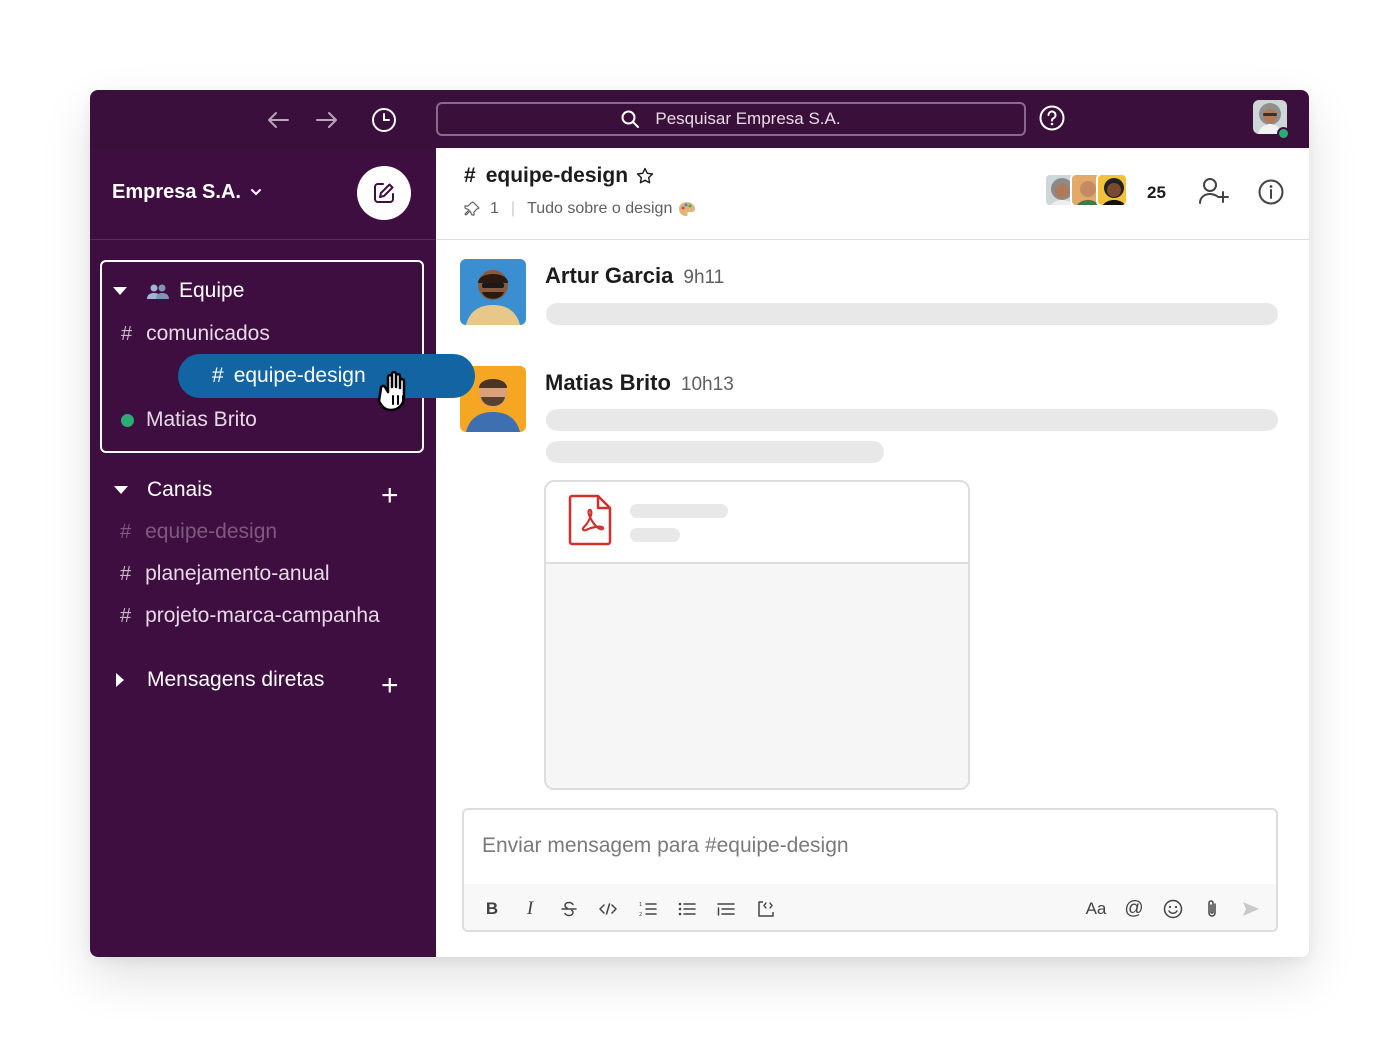 The height and width of the screenshot is (1048, 1400). What do you see at coordinates (236, 679) in the screenshot?
I see `section-dm-title: Mensagens diretas` at bounding box center [236, 679].